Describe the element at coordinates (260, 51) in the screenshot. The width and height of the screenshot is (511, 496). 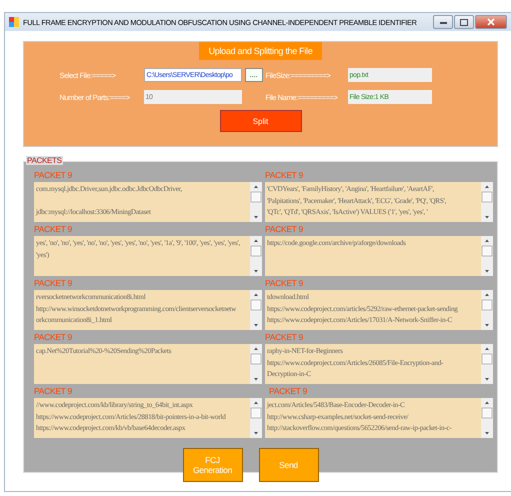
I see `section-heading: Upload and Splitting the File` at that location.